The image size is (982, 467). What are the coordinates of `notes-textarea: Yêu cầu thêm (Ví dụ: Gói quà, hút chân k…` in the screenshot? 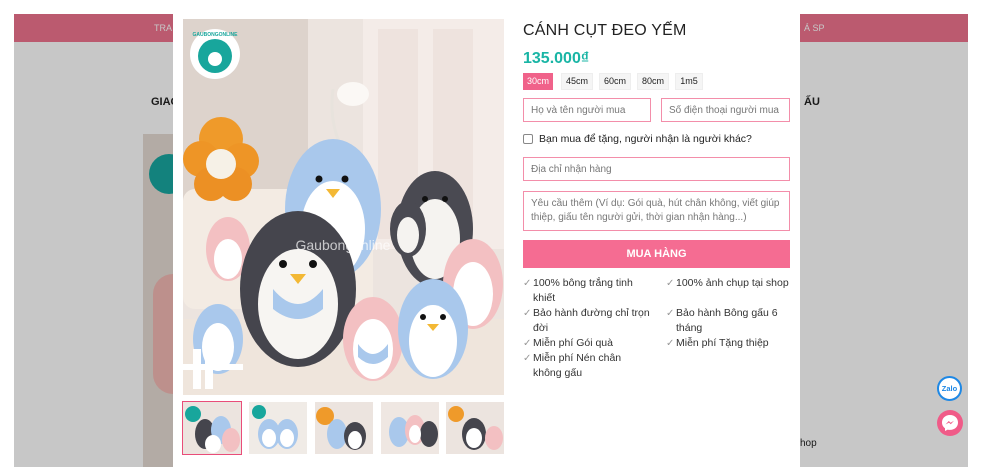 It's located at (656, 211).